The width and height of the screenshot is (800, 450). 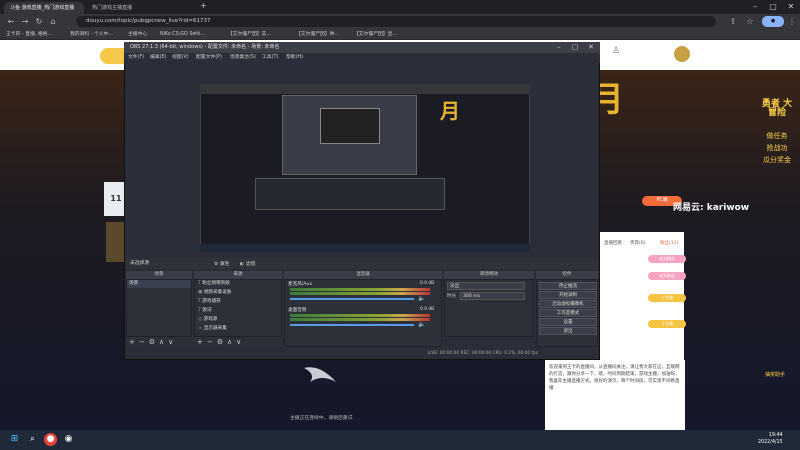 What do you see at coordinates (237, 320) in the screenshot?
I see `source-item: ◎ 游戏源` at bounding box center [237, 320].